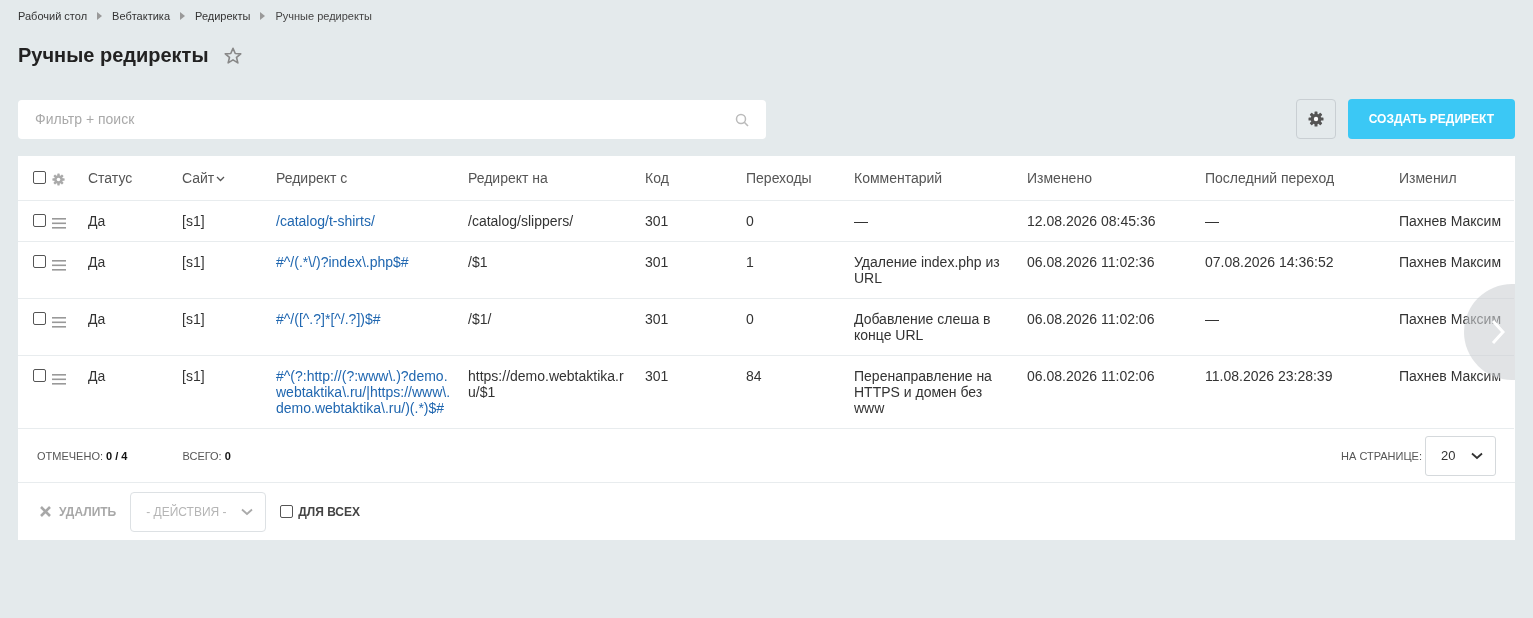 The height and width of the screenshot is (618, 1533). What do you see at coordinates (922, 327) in the screenshot?
I see `comment-text: Добавление слеша в конце URL` at bounding box center [922, 327].